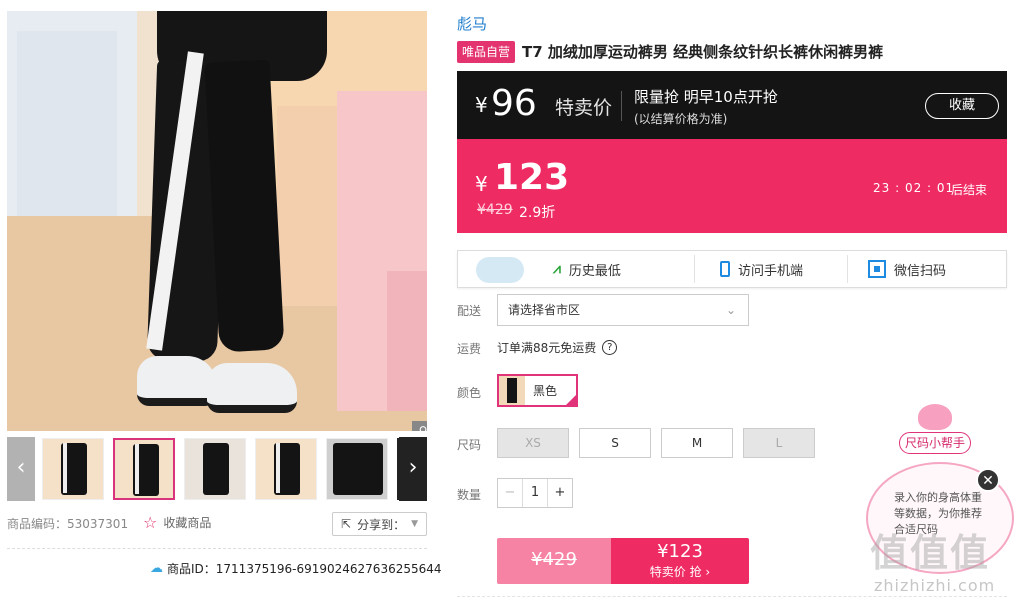  Describe the element at coordinates (706, 97) in the screenshot. I see `flash-sale-text: 限量抢 明早10点开抢` at that location.